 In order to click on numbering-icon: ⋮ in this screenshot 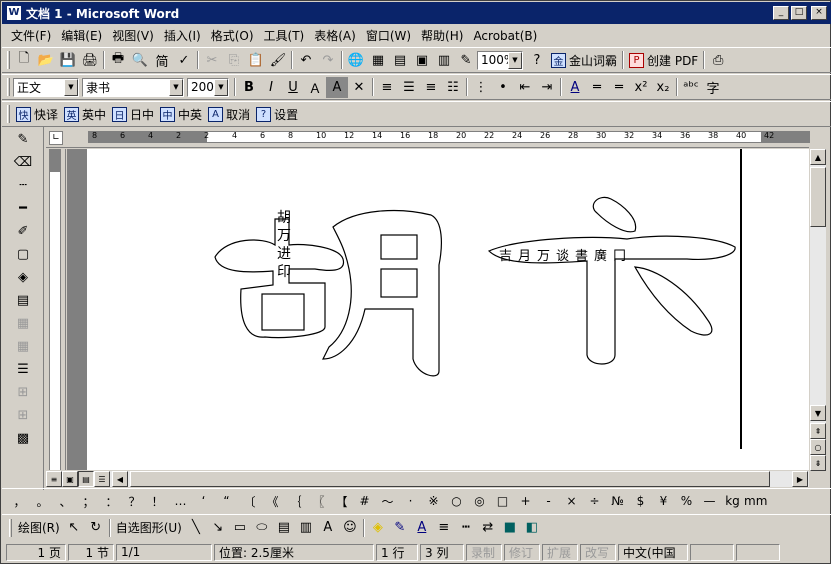, I will do `click(481, 87)`.